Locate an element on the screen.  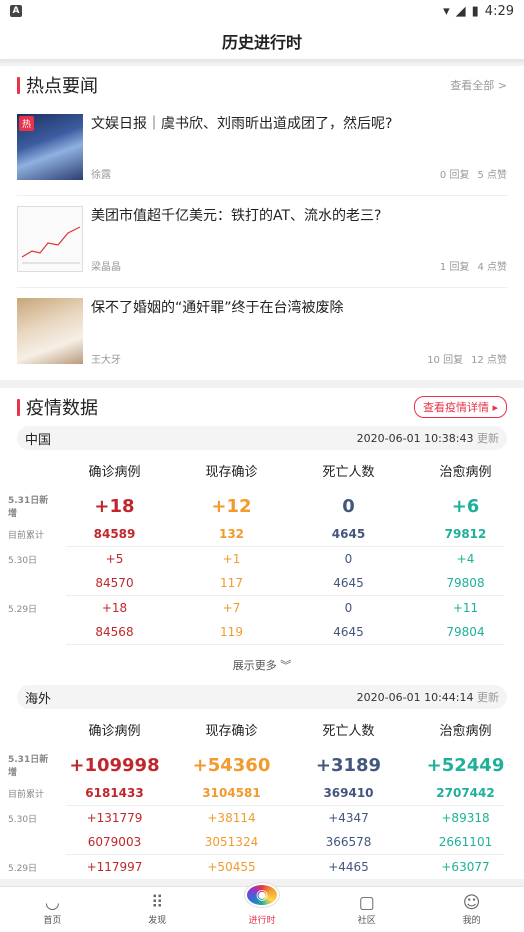
hot-news-title: 热点要闻 is located at coordinates (57, 85).